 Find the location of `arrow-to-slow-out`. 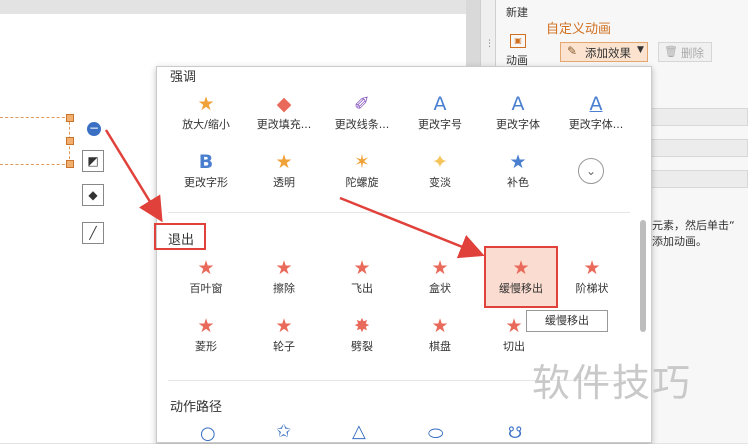

arrow-to-slow-out is located at coordinates (412, 227).